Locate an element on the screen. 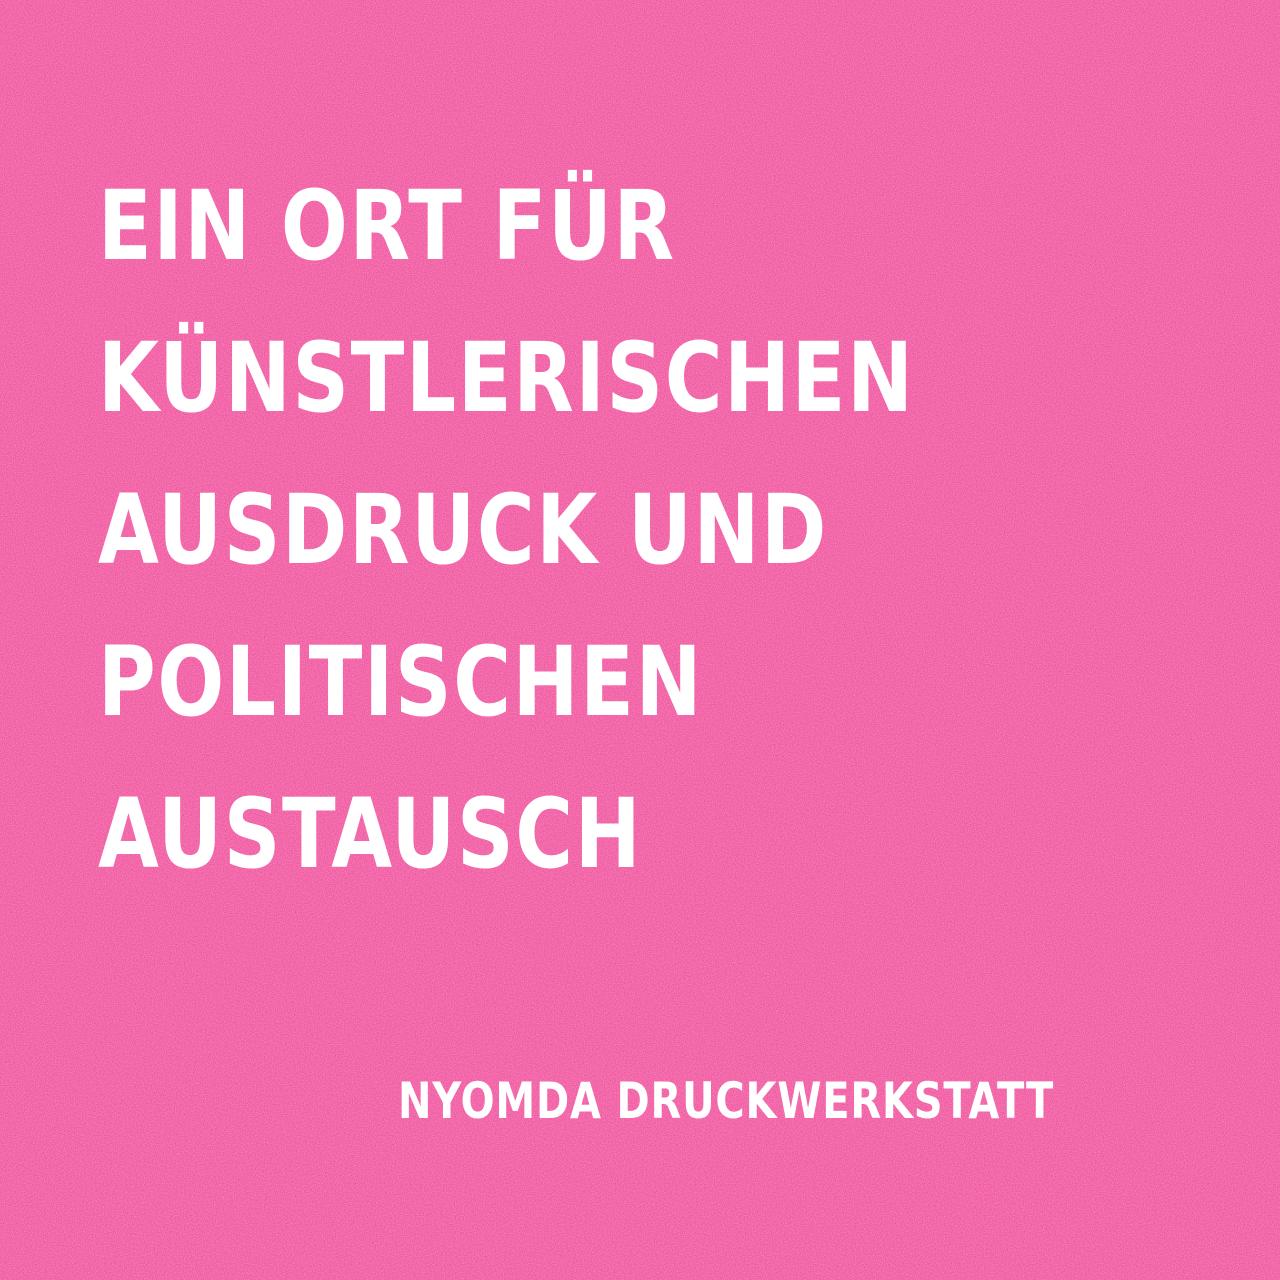 The width and height of the screenshot is (1280, 1280). signature: NYOMDA DRUCKWERKSTATT is located at coordinates (726, 1101).